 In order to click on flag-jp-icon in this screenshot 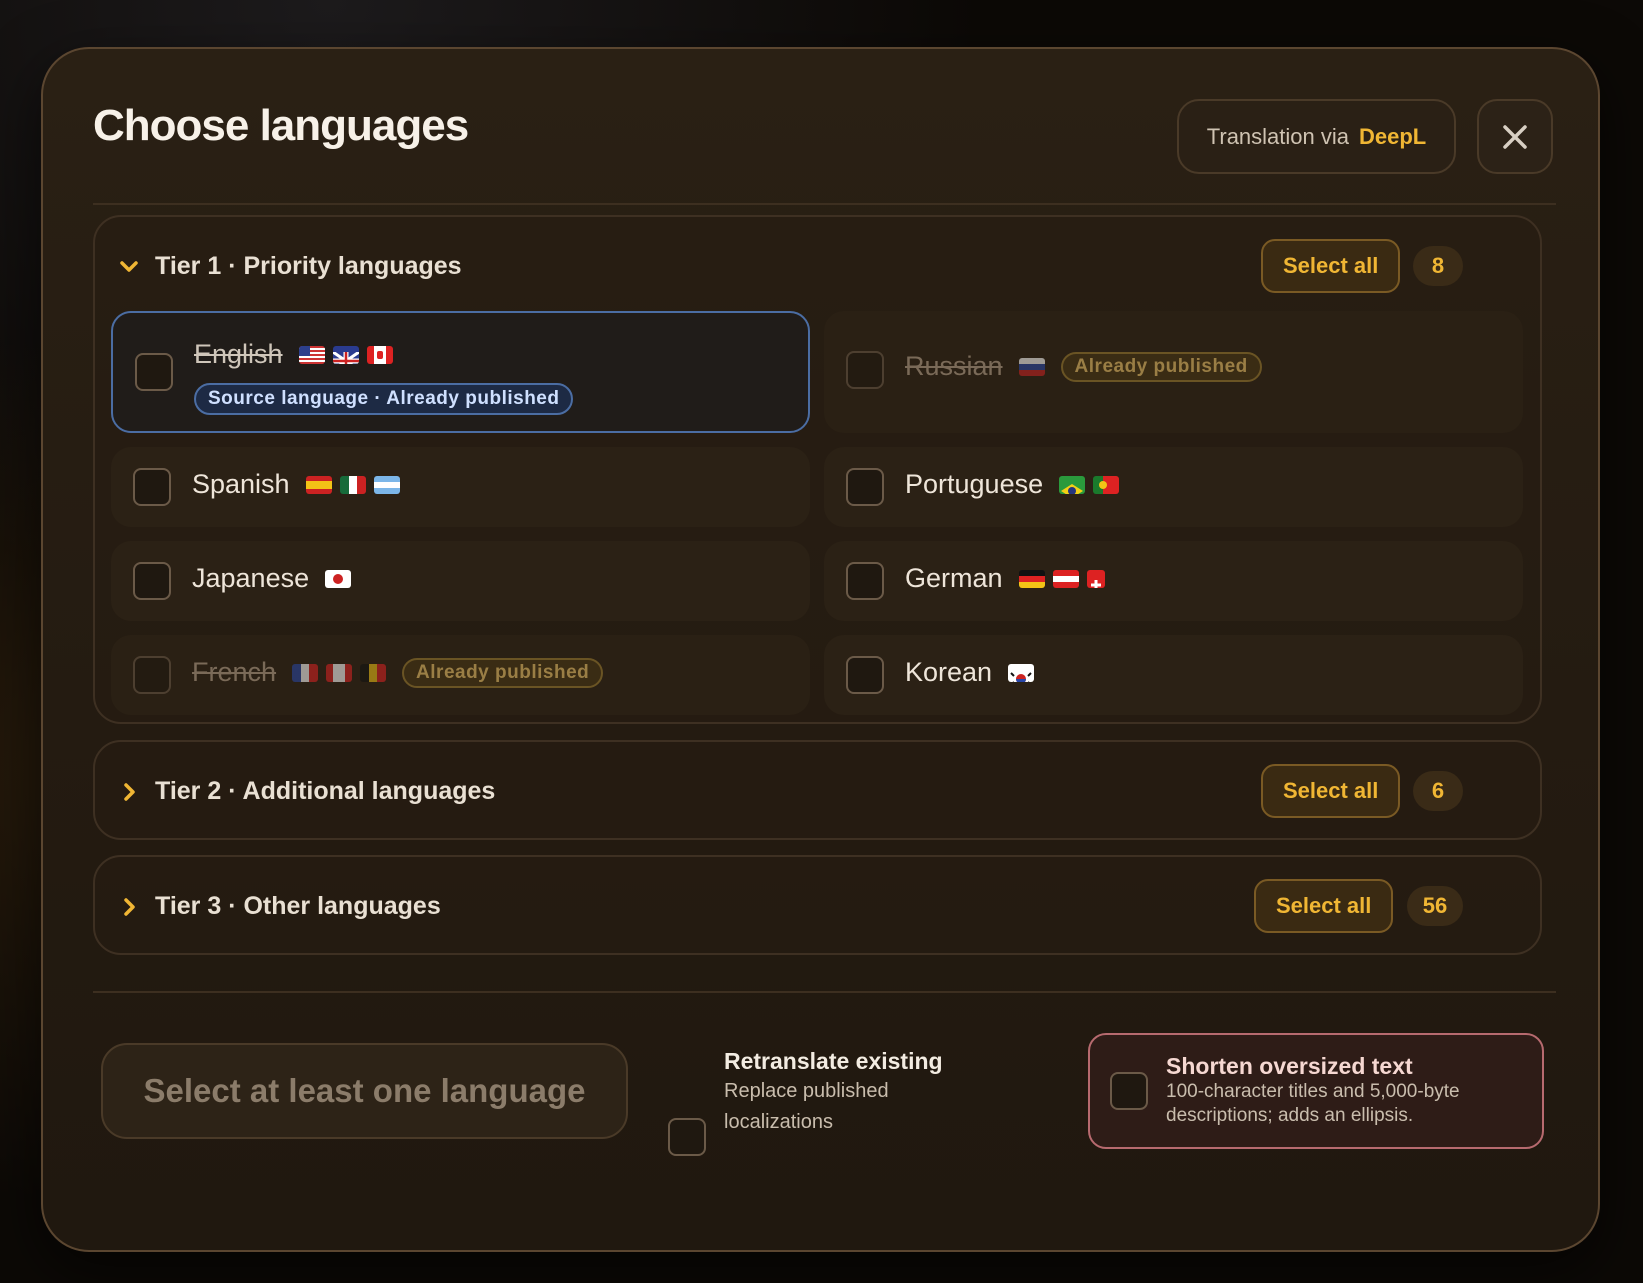, I will do `click(338, 578)`.